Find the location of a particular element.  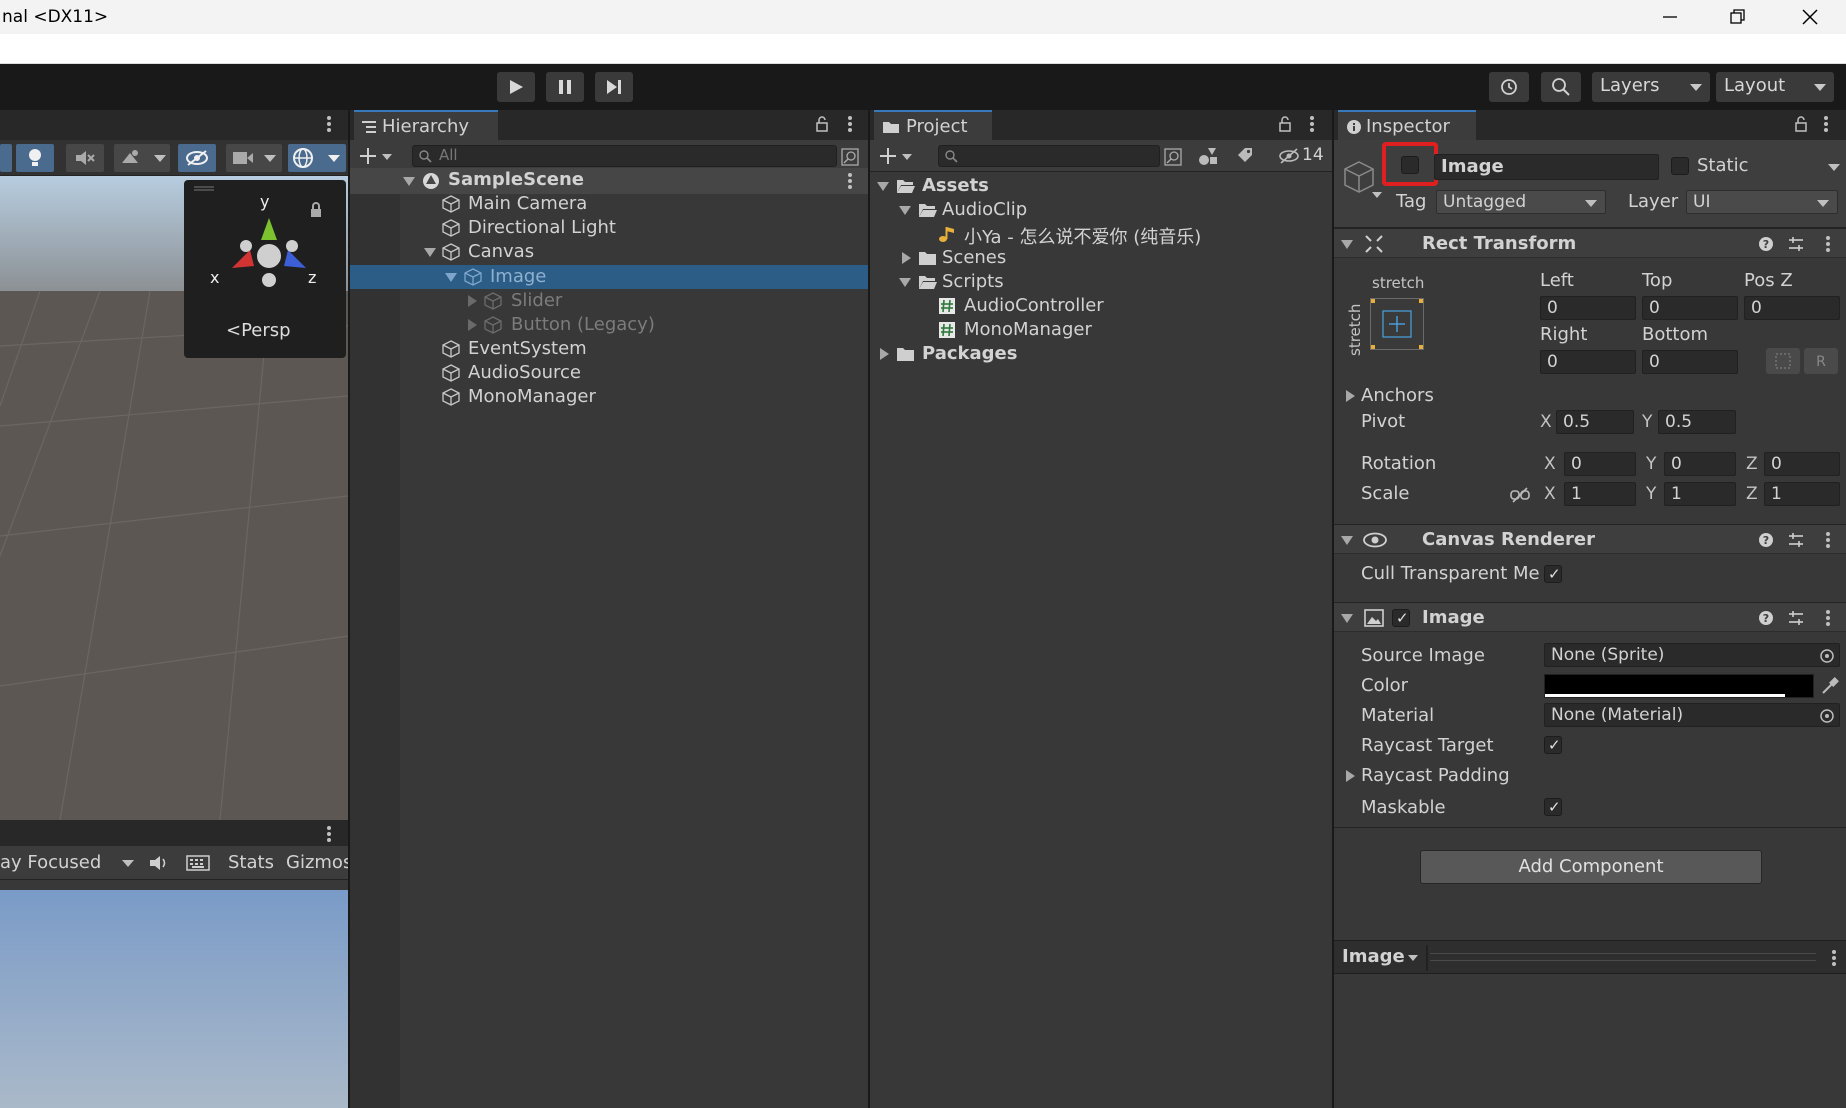

play-focus-dropdown: ay Focused is located at coordinates (69, 863).